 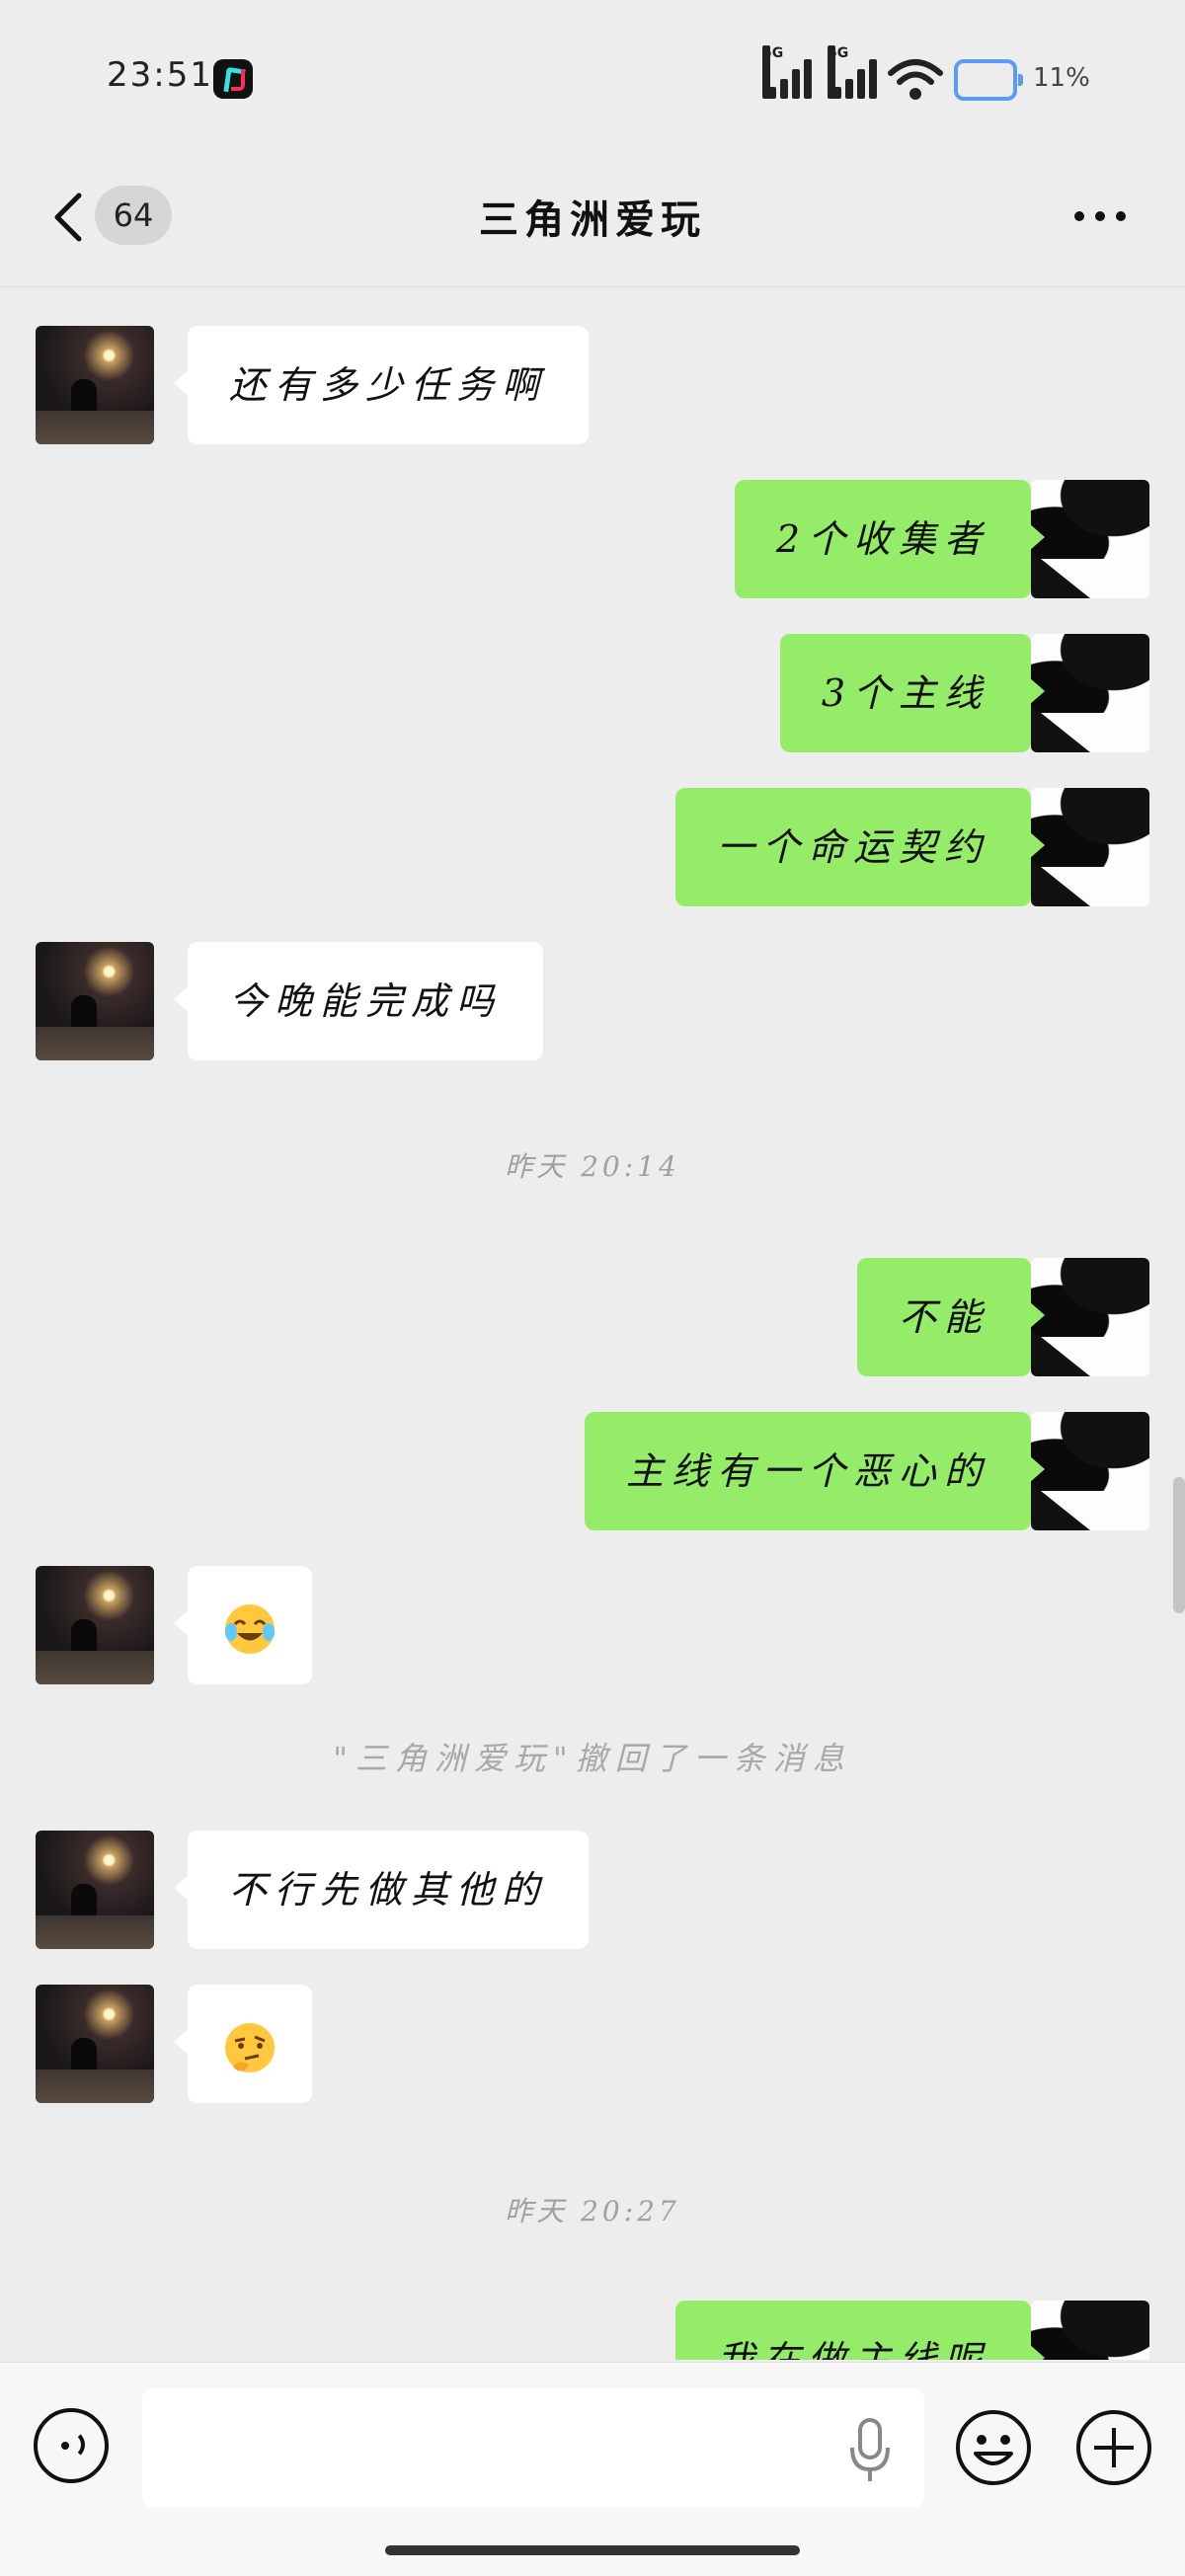 What do you see at coordinates (592, 2211) in the screenshot?
I see `timestamp: 昨天 20:27` at bounding box center [592, 2211].